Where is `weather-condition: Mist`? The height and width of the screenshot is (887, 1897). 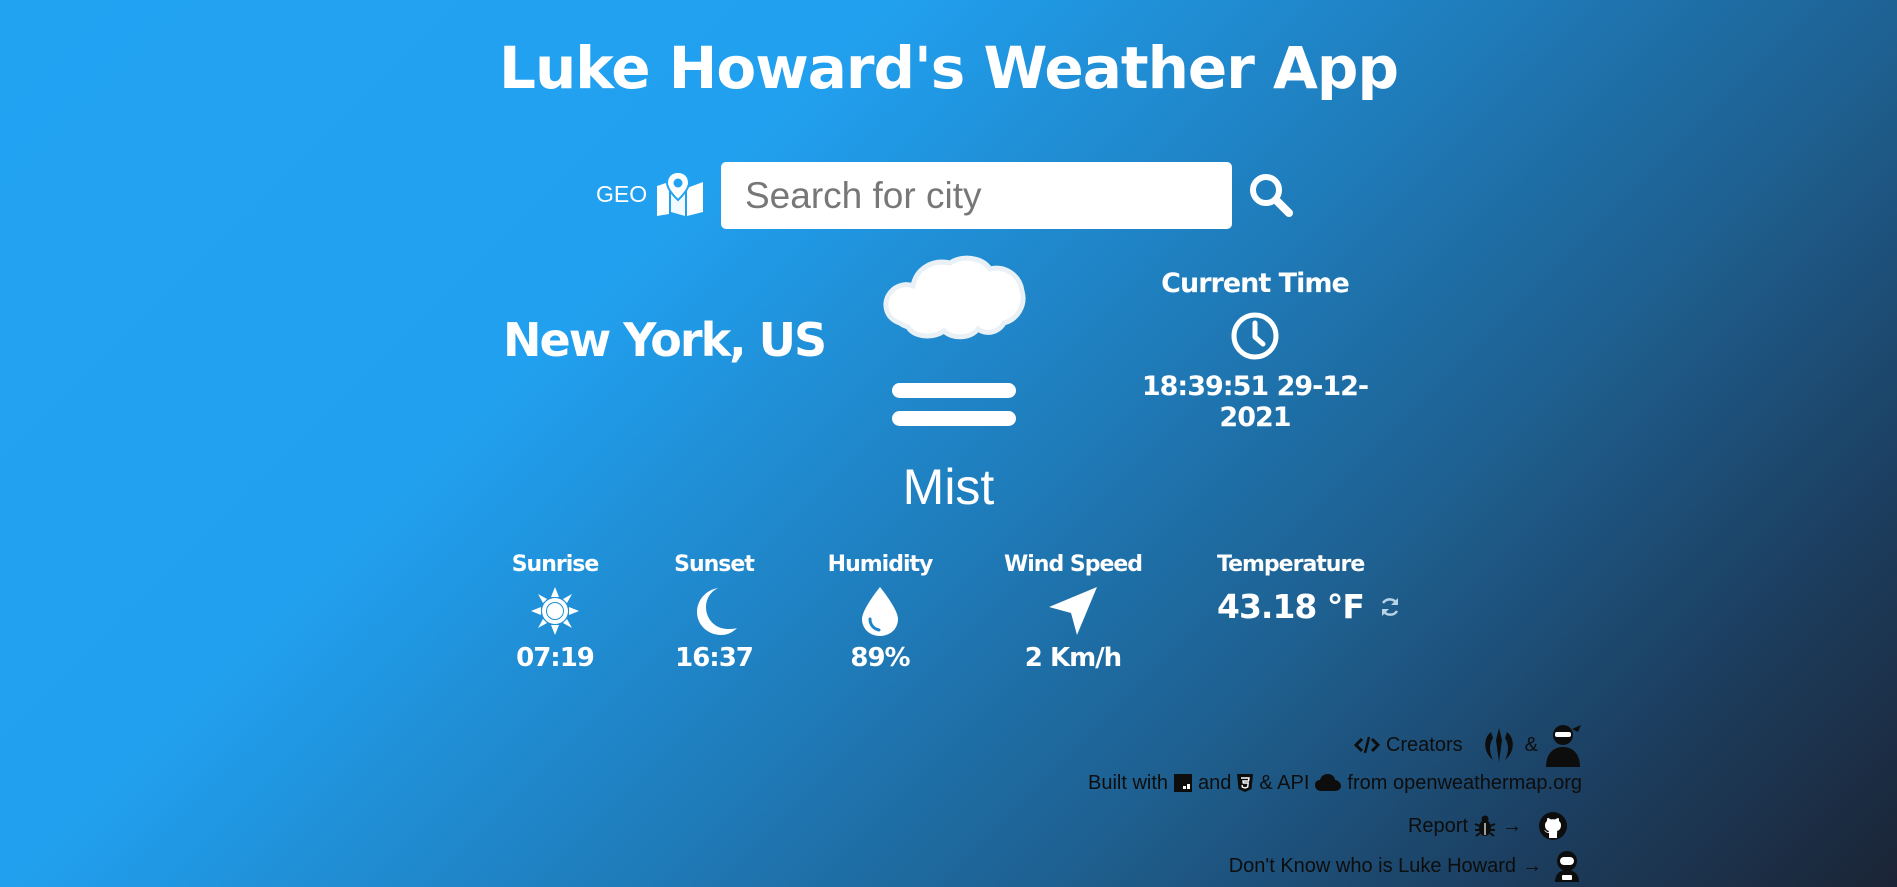 weather-condition: Mist is located at coordinates (948, 487).